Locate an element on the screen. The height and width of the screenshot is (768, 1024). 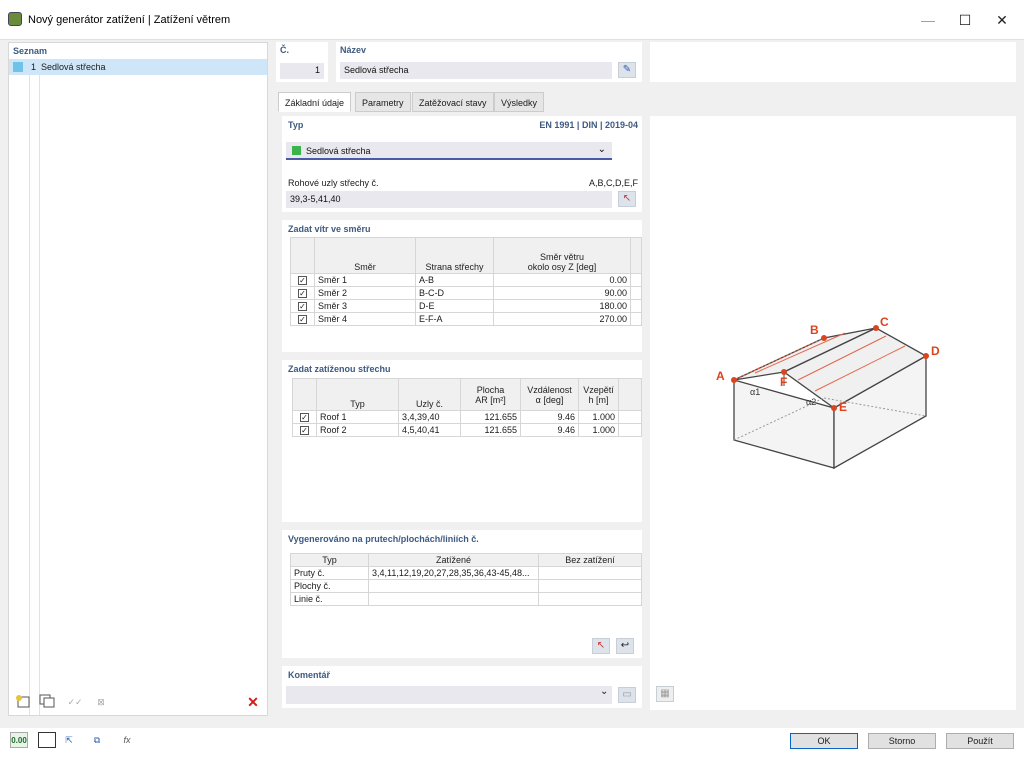
col-rise: Vzepětí h [m] is located at coordinates (598, 394).